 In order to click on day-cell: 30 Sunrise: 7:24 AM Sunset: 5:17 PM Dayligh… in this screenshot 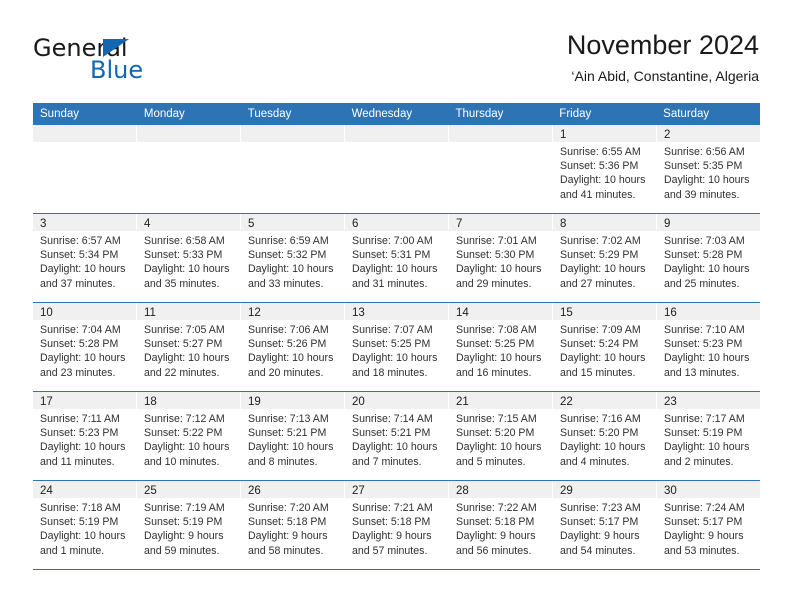, I will do `click(708, 525)`.